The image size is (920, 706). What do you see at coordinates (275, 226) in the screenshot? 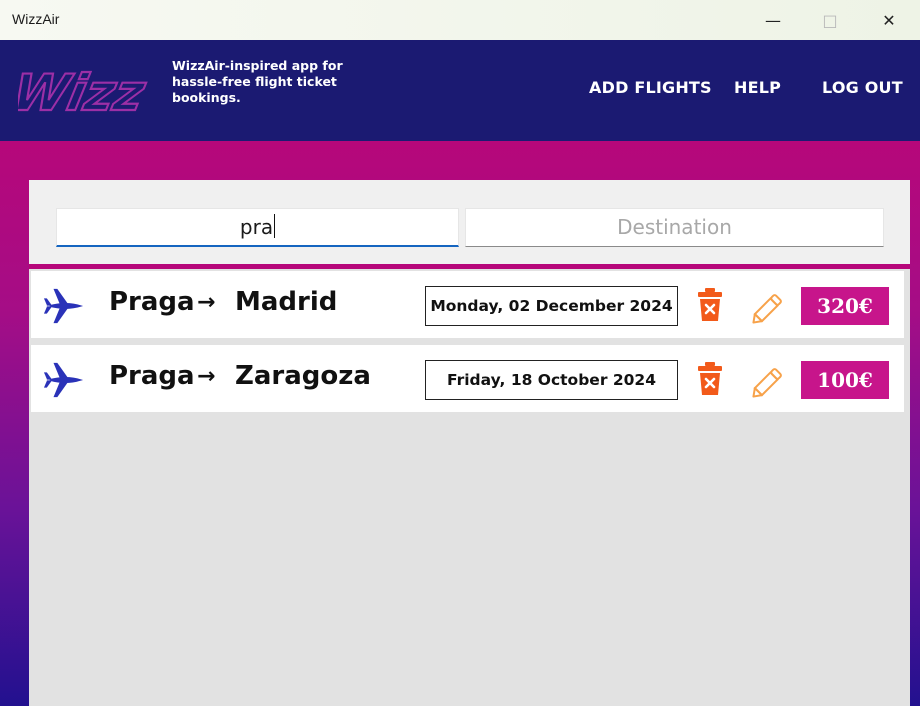
I see `text-caret` at bounding box center [275, 226].